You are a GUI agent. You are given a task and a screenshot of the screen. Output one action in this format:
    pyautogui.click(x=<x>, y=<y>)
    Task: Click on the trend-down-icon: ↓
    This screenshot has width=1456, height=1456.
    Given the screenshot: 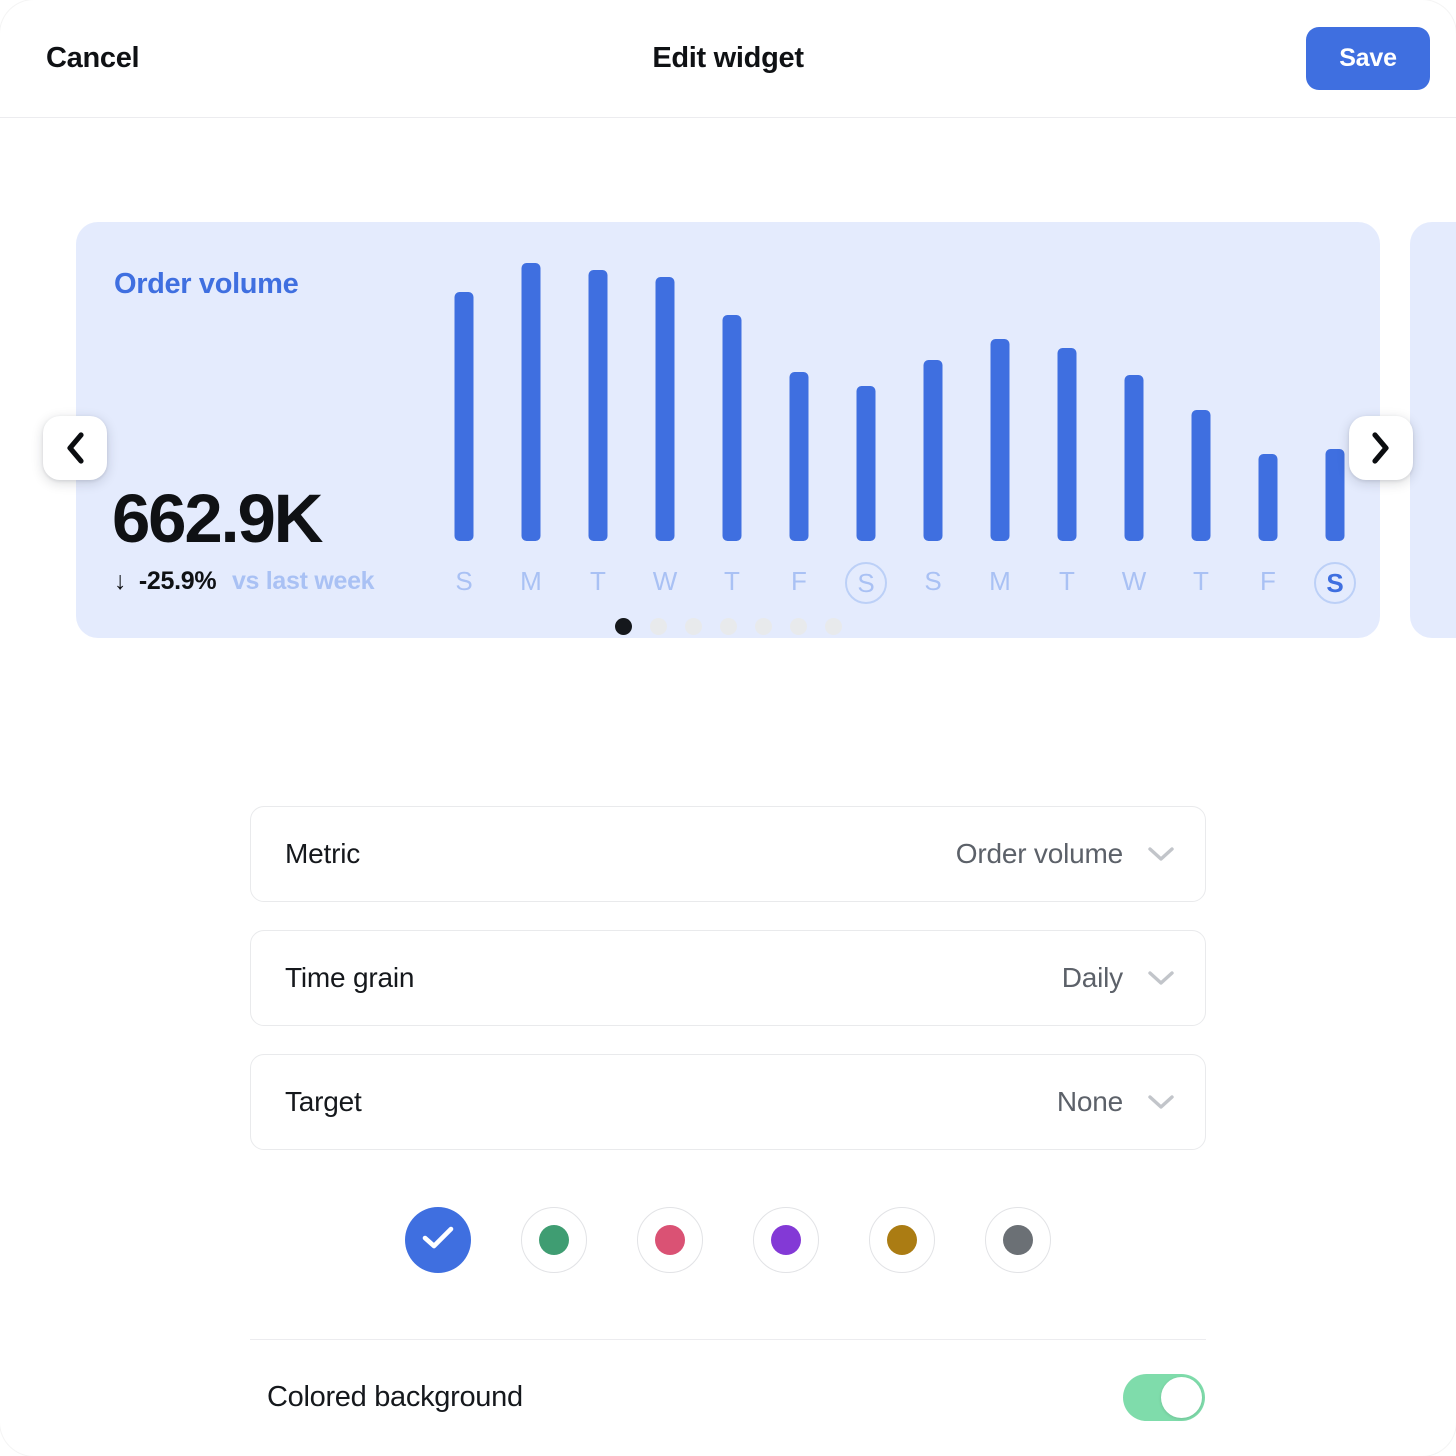 What is the action you would take?
    pyautogui.click(x=120, y=581)
    